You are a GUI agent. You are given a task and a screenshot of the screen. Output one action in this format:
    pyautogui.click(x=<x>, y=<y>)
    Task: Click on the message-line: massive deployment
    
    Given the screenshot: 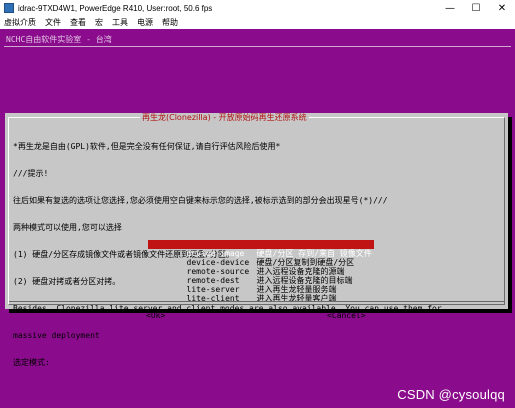 What is the action you would take?
    pyautogui.click(x=56, y=335)
    